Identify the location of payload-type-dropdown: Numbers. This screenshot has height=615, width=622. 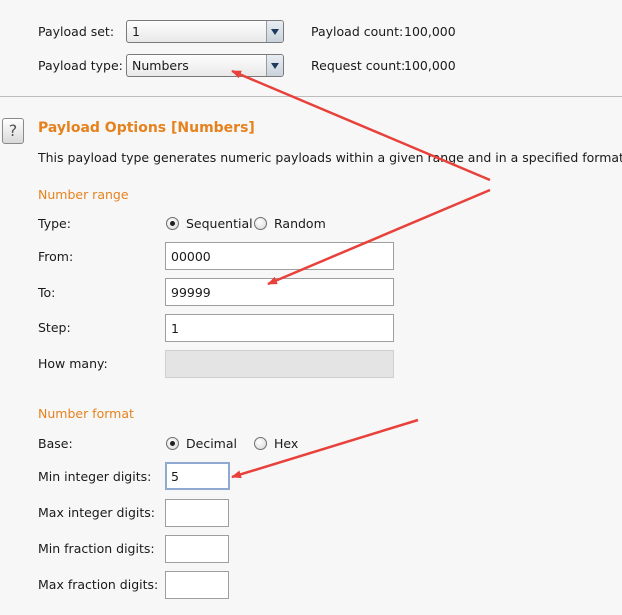
(205, 65).